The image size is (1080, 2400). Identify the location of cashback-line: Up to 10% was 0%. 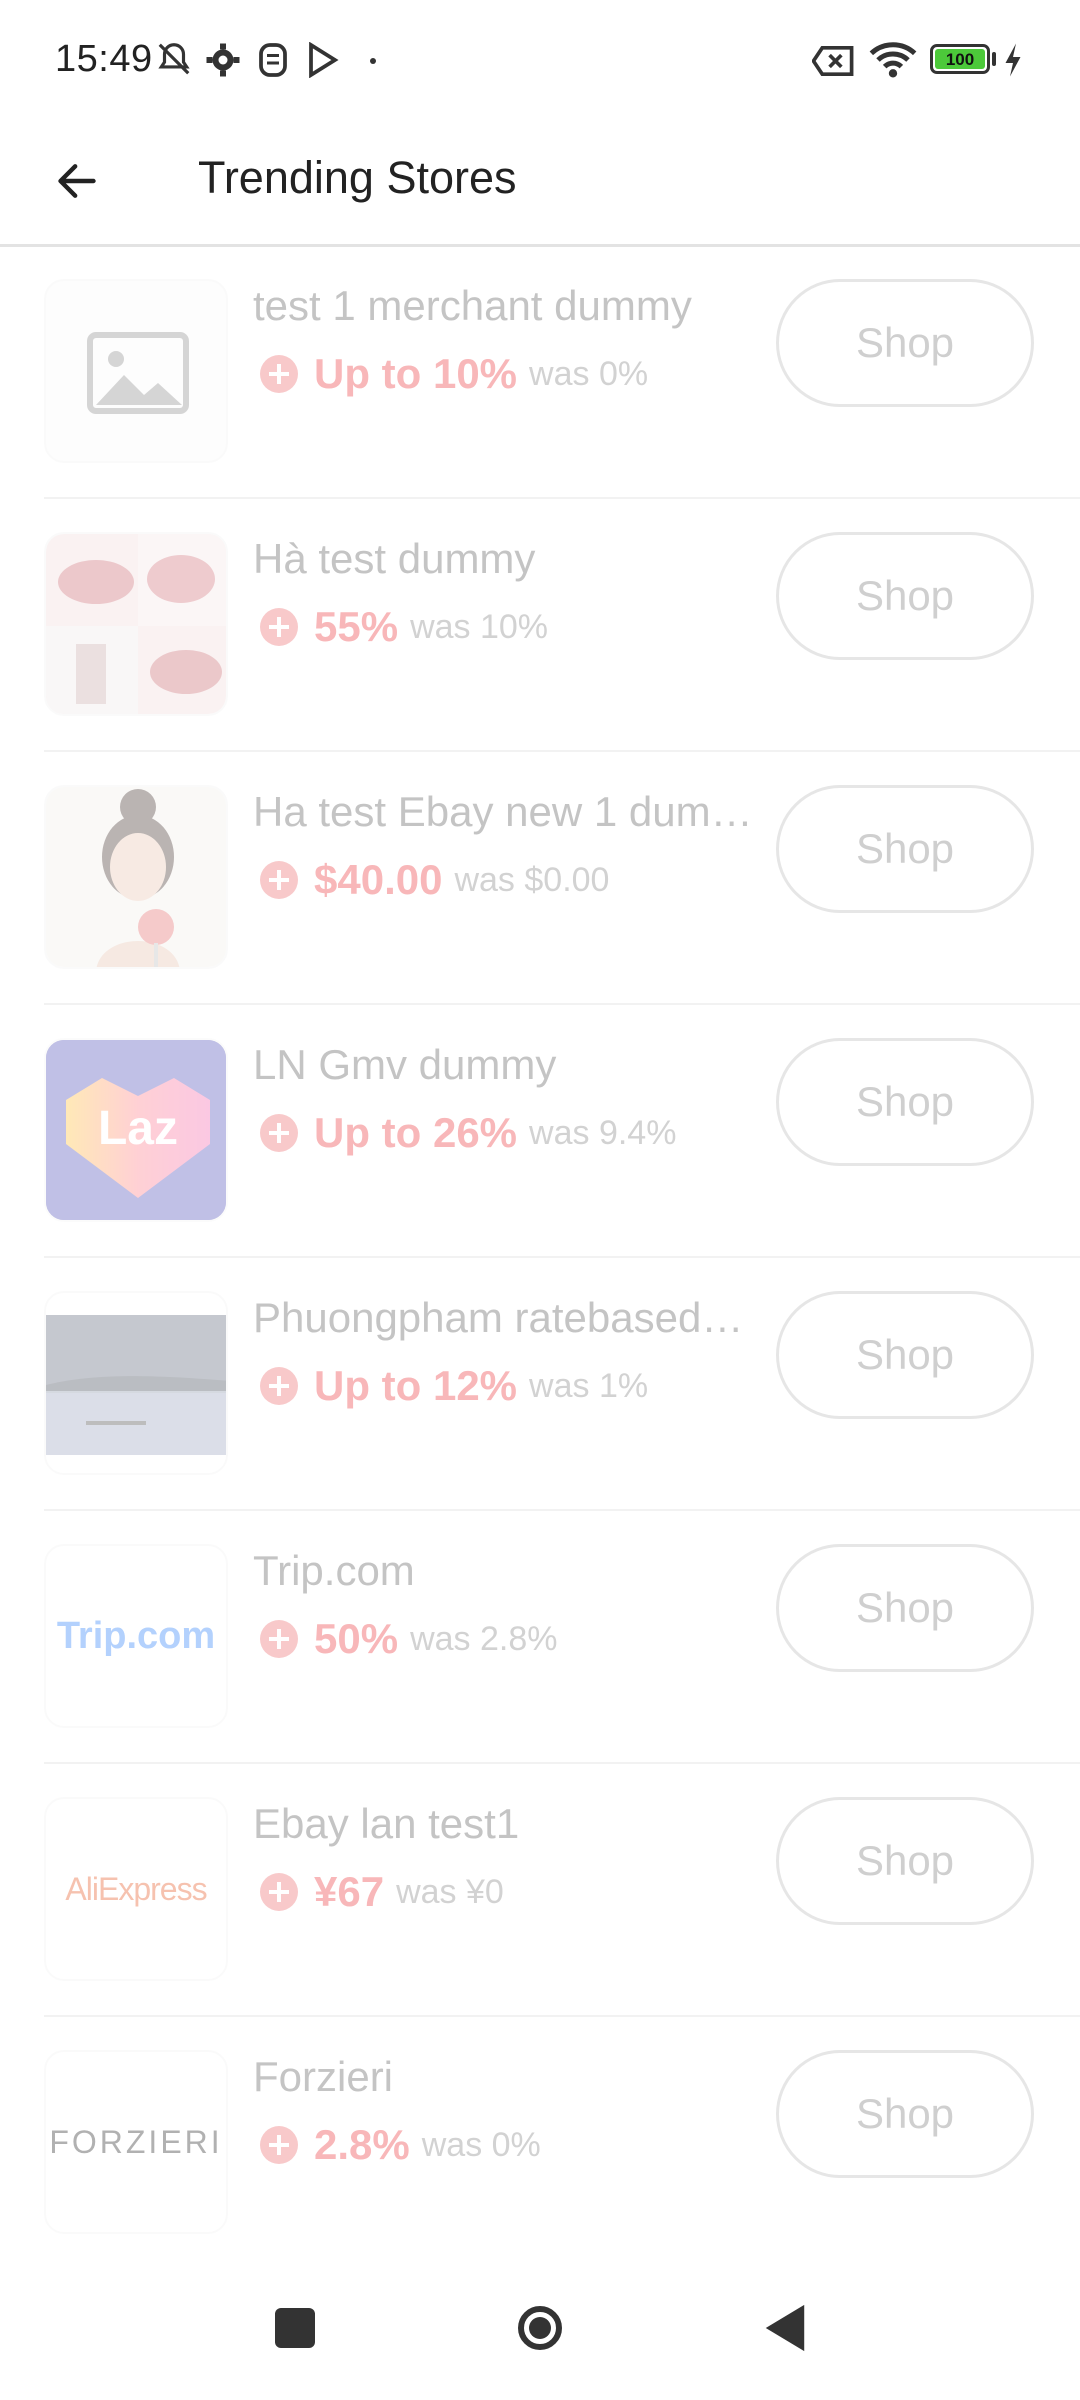
(454, 374).